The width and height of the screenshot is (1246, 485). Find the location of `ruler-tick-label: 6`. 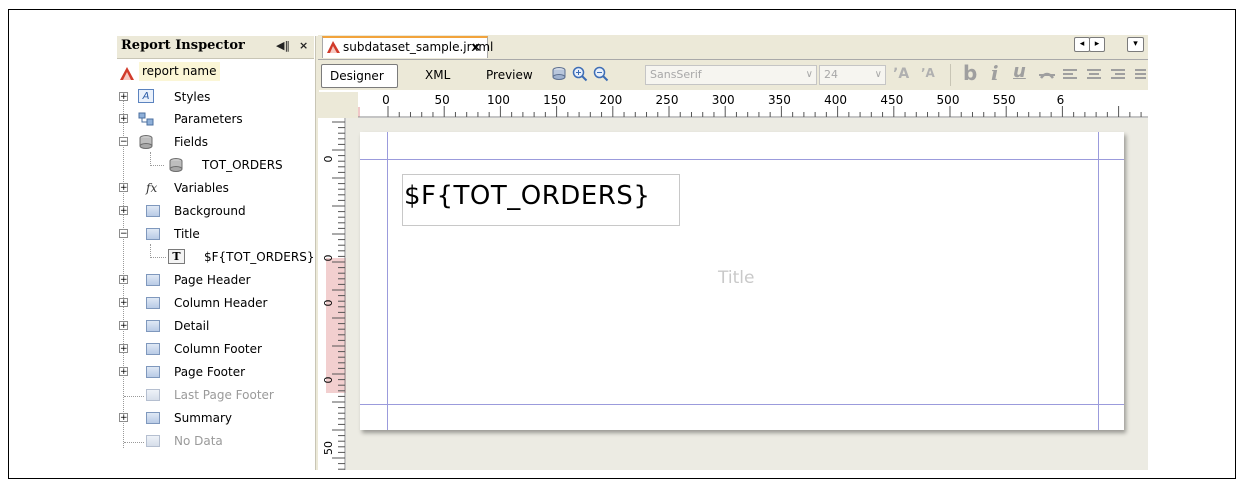

ruler-tick-label: 6 is located at coordinates (1061, 100).